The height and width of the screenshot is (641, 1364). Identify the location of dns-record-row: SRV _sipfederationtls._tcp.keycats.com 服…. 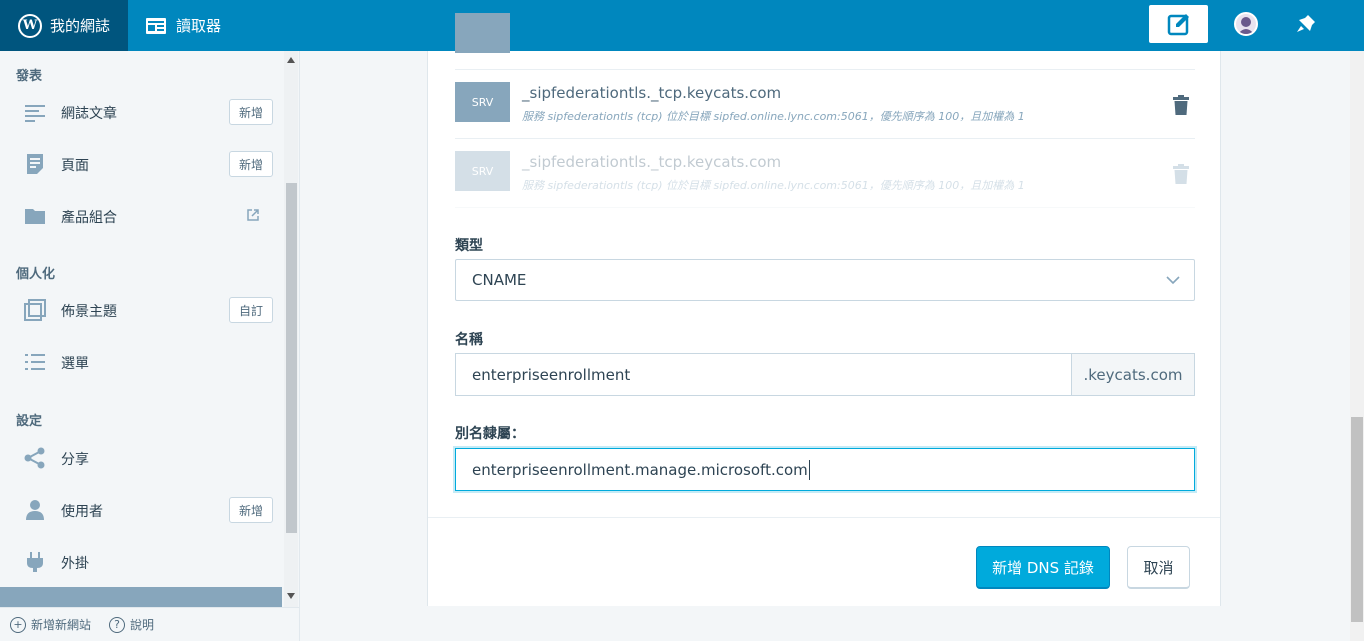
(825, 104).